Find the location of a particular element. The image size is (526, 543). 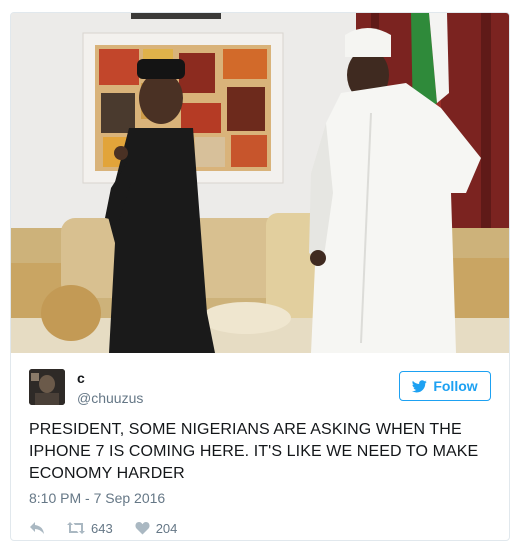

follow-label: Follow is located at coordinates (455, 386).